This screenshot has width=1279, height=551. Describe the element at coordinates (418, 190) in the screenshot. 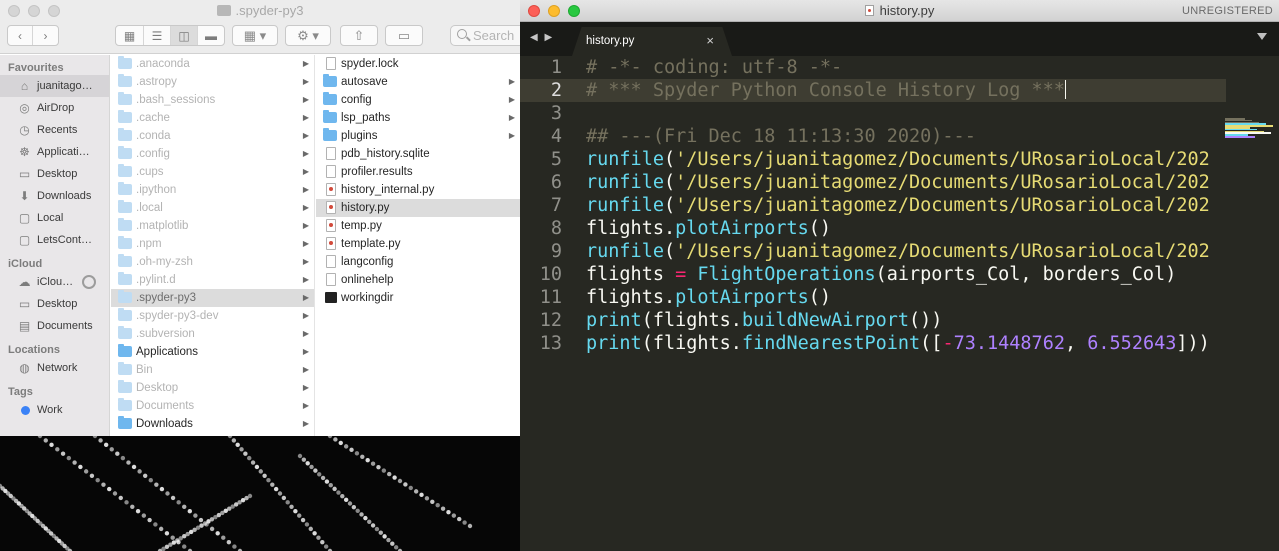

I see `file-row: history_internal.py` at that location.